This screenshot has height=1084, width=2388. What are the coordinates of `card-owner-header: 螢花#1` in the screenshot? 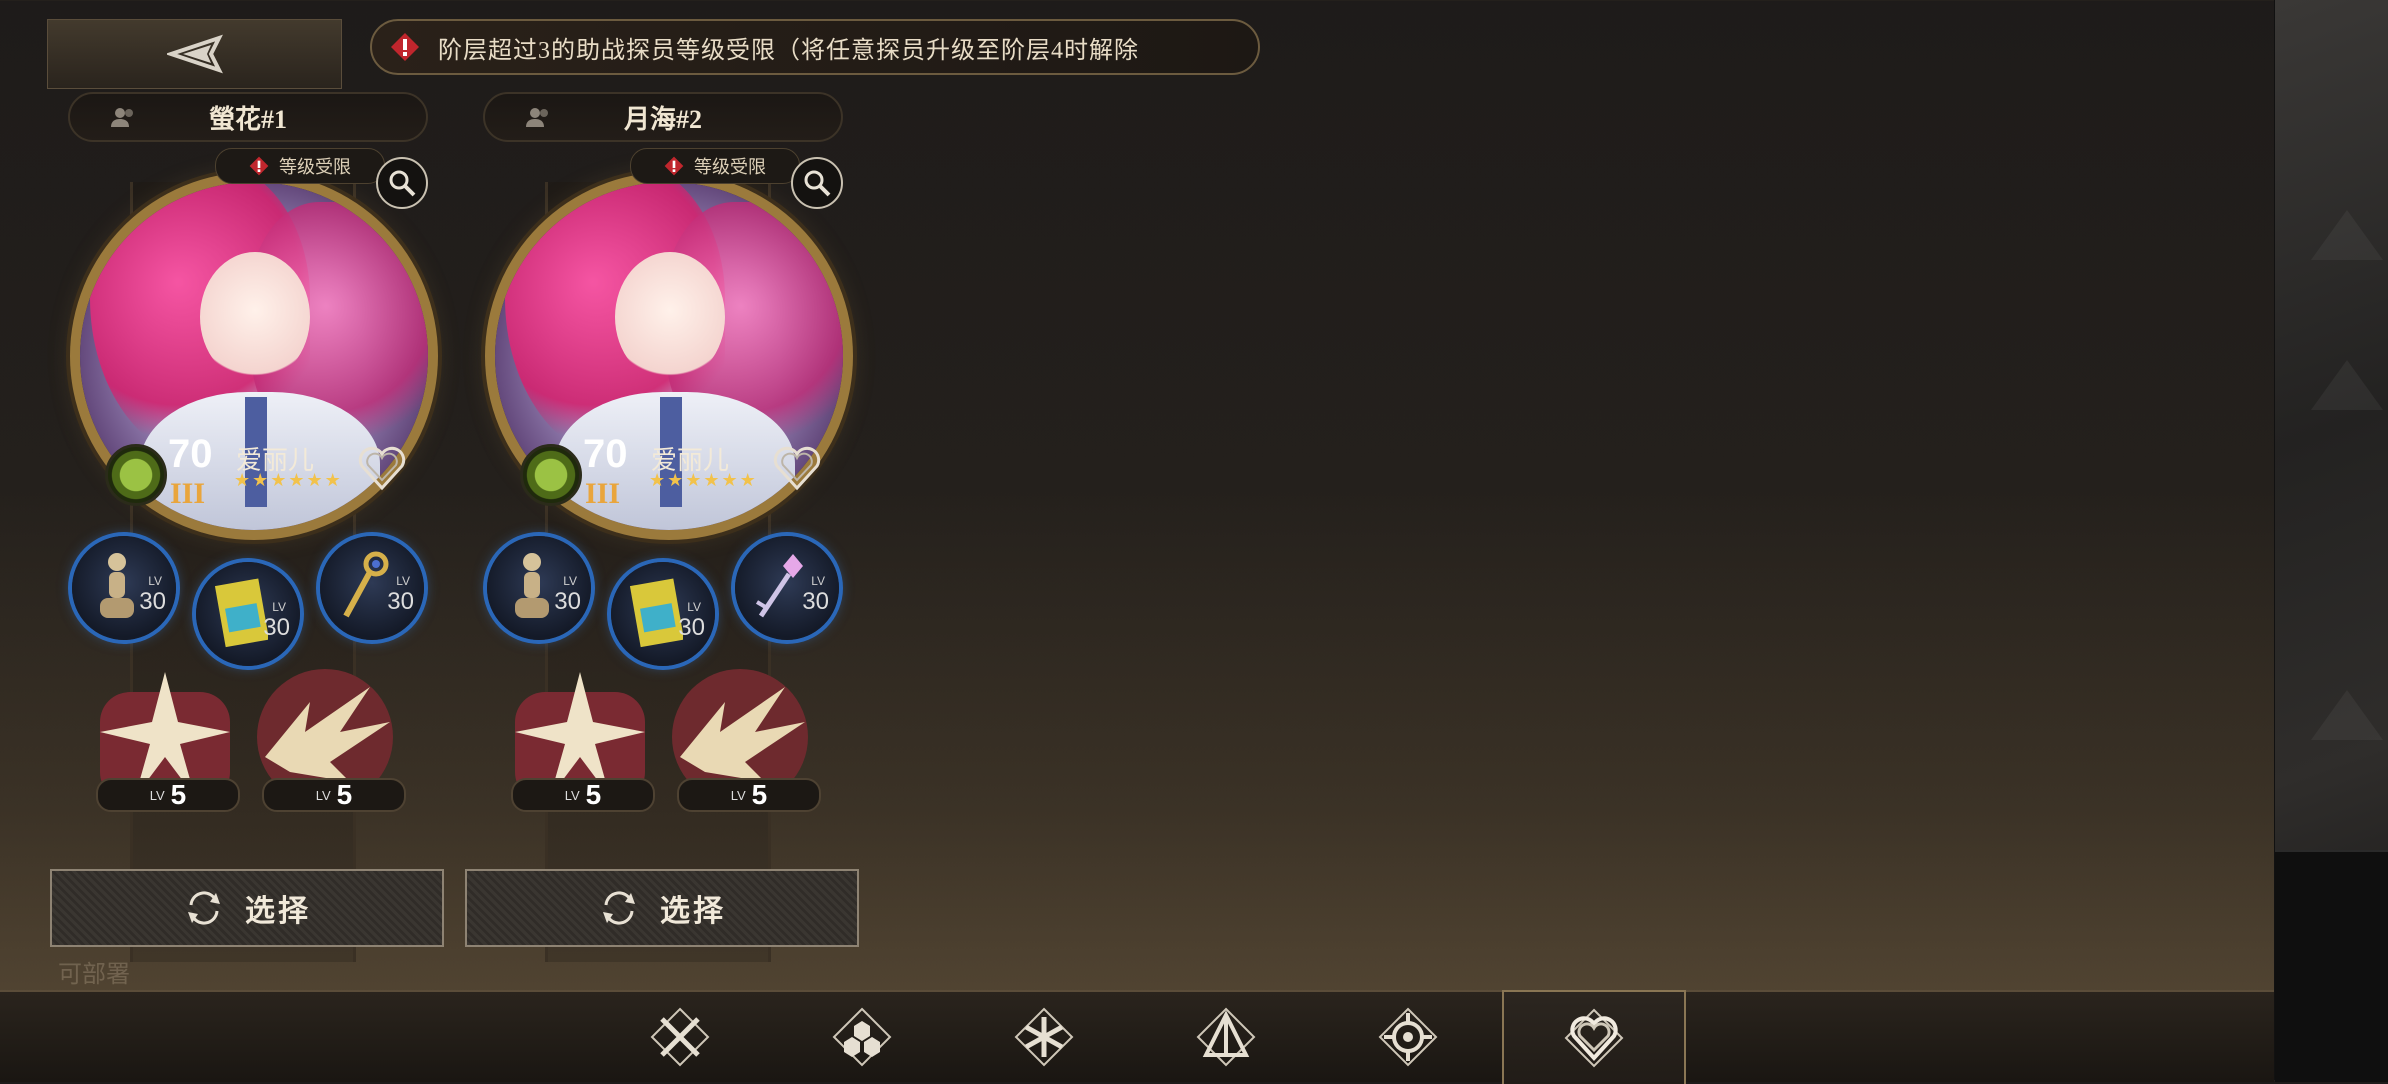 It's located at (248, 117).